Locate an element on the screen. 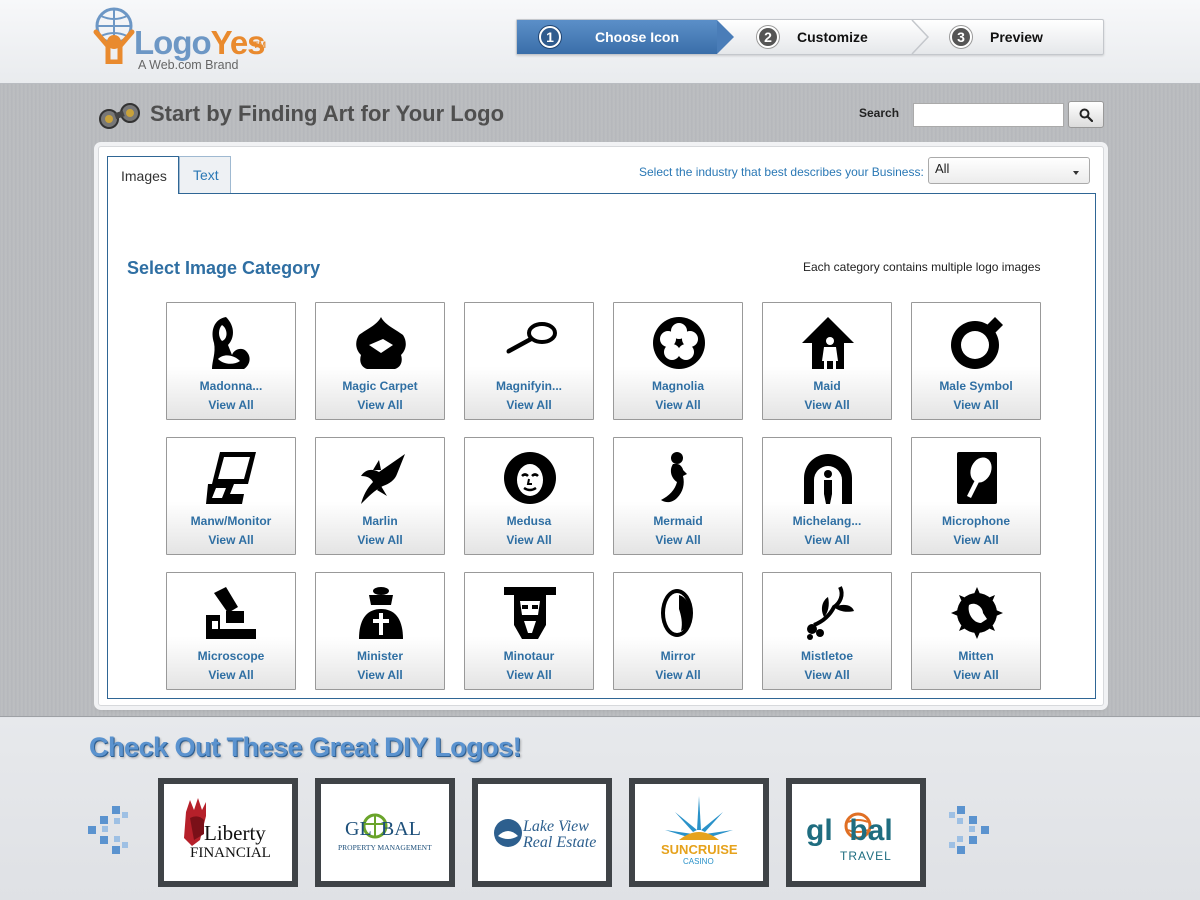 The width and height of the screenshot is (1200, 900). category-card: Michelang... View All is located at coordinates (827, 496).